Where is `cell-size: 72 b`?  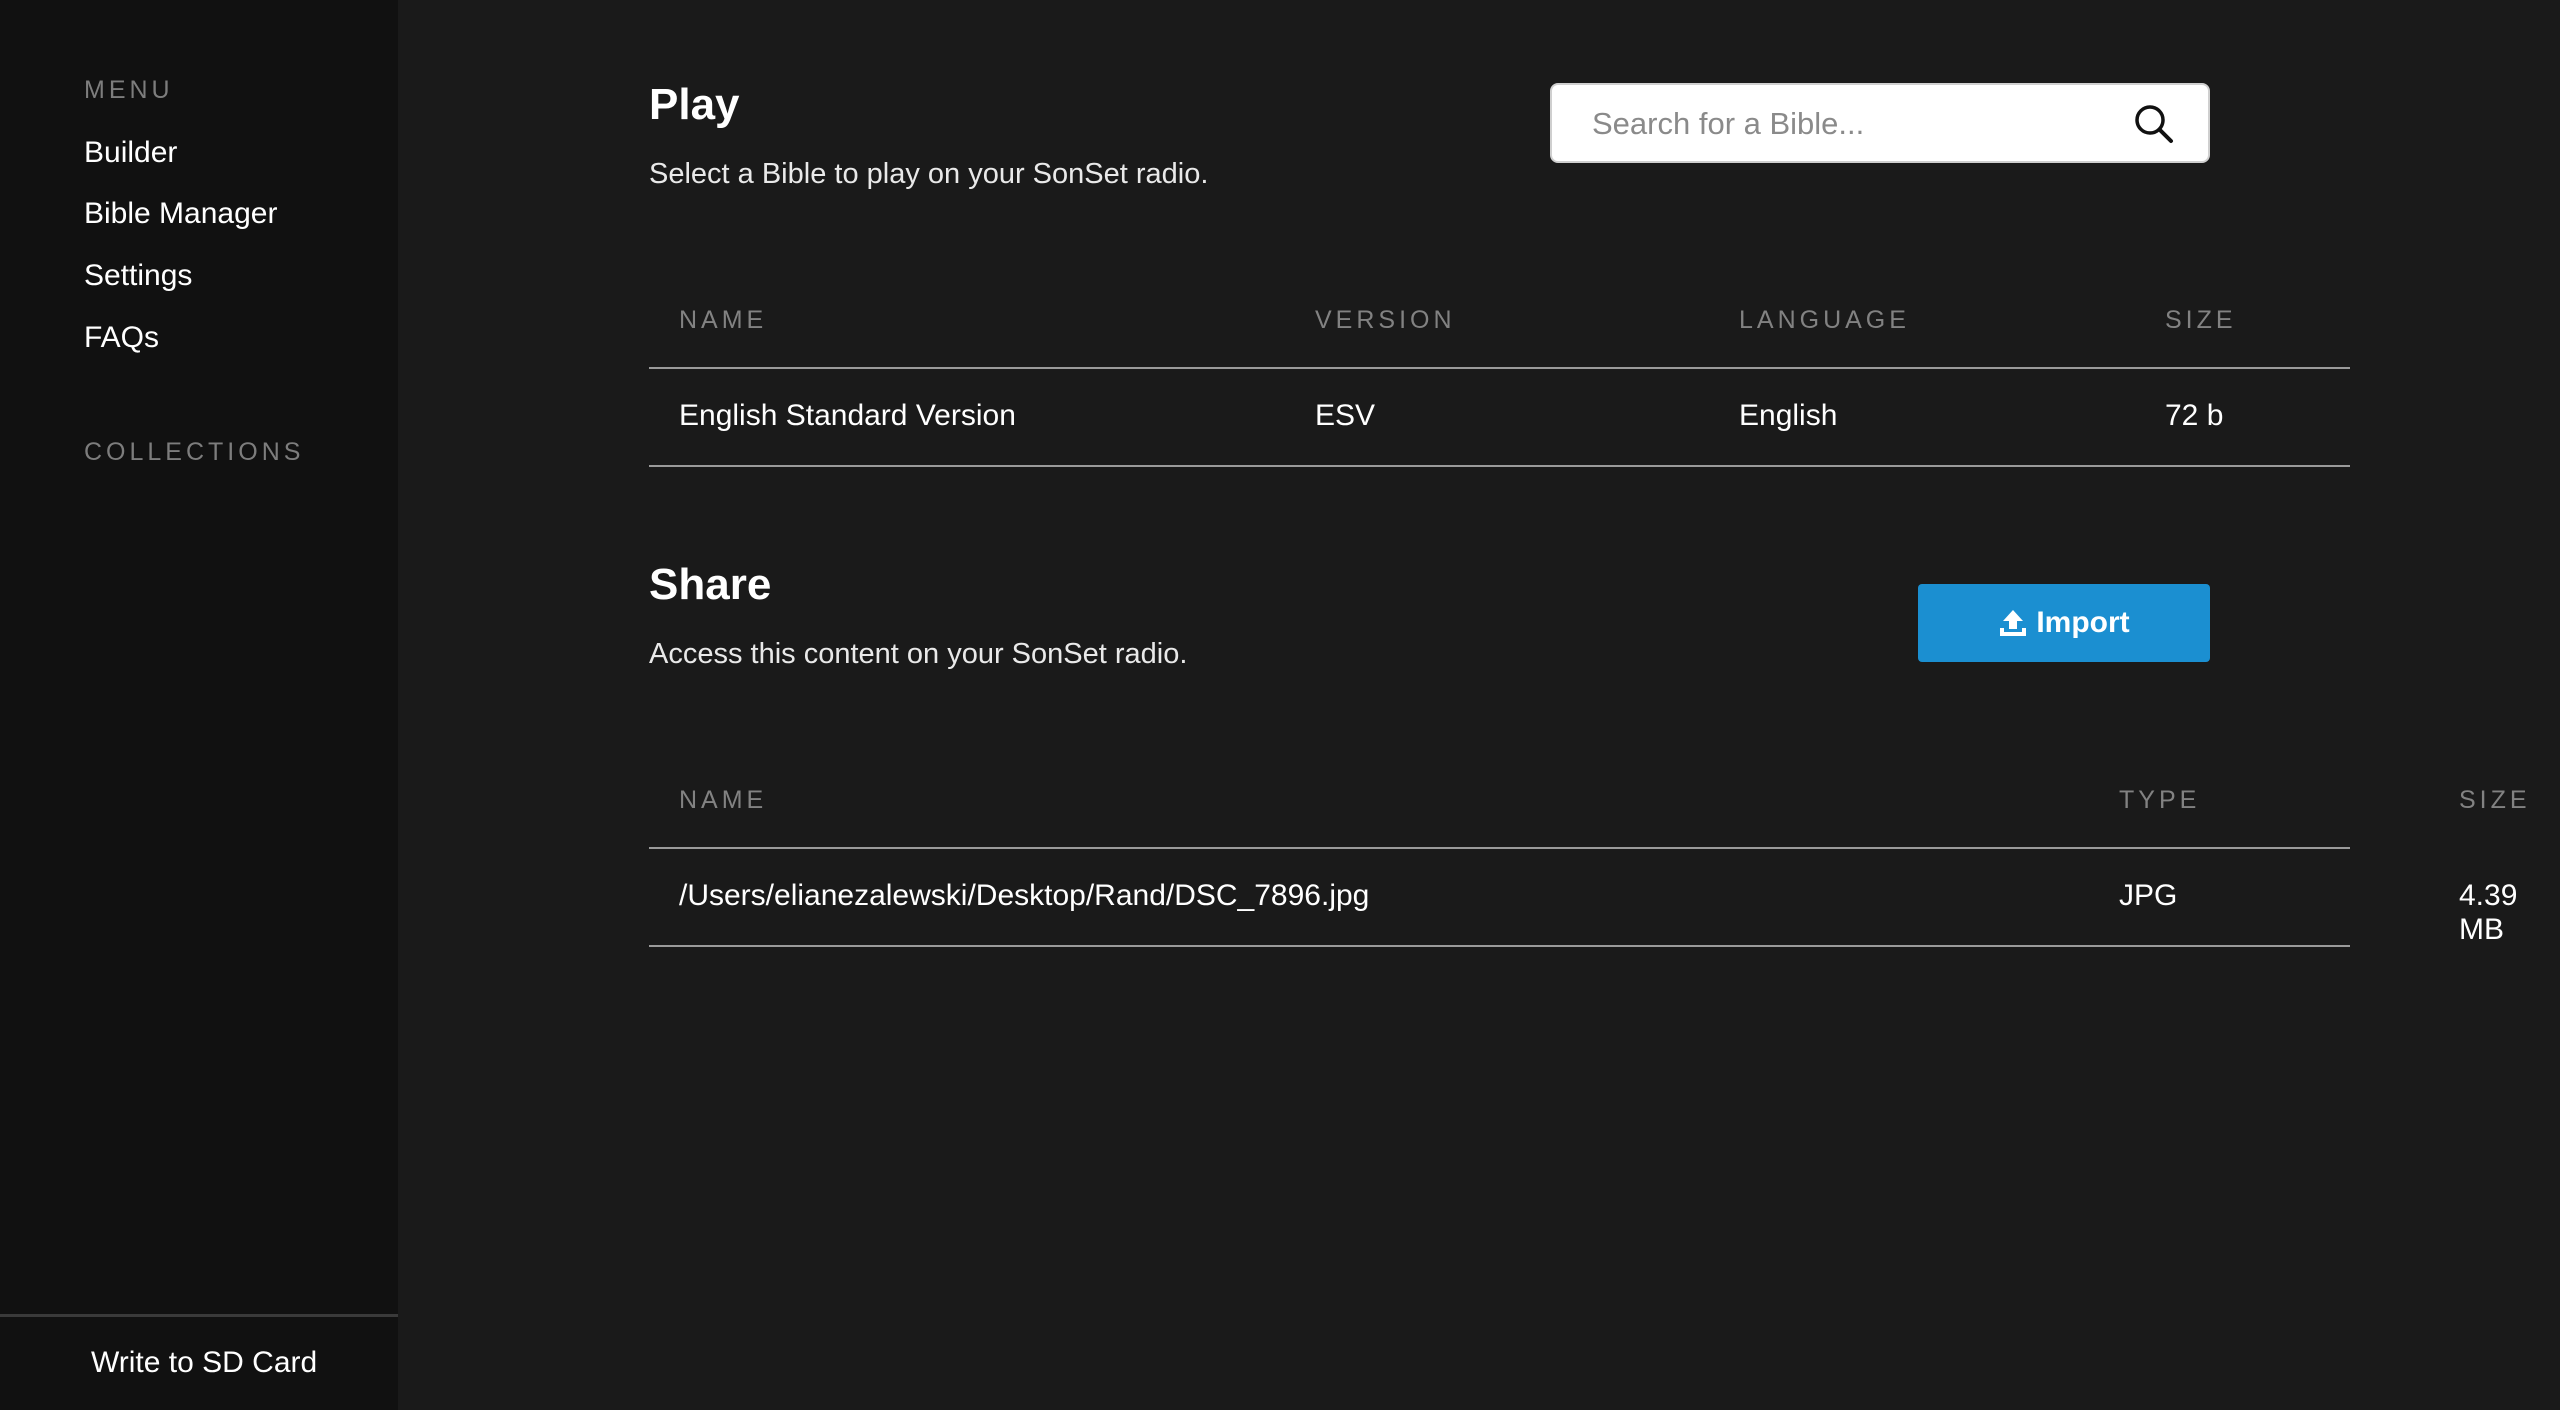 cell-size: 72 b is located at coordinates (2194, 415).